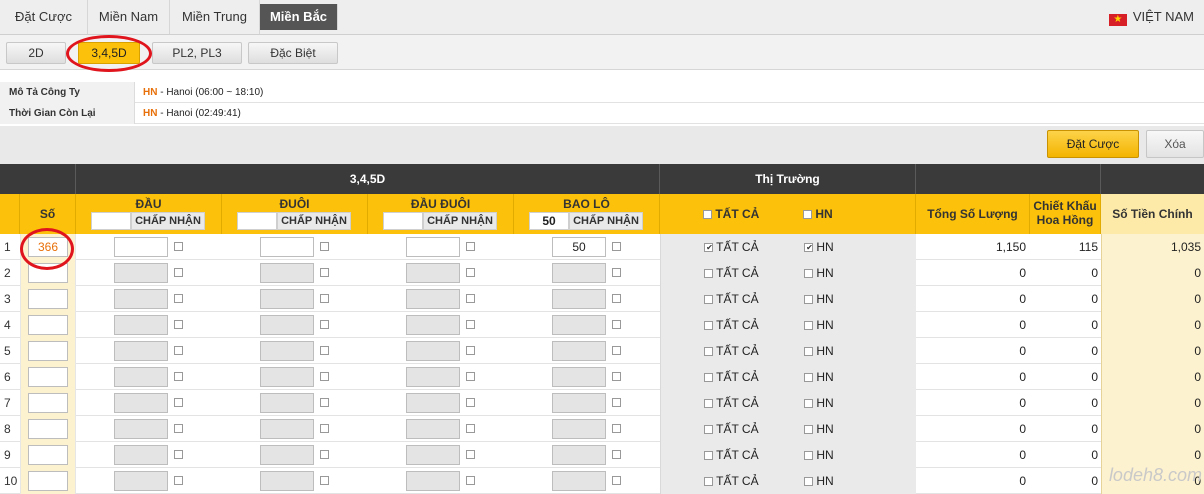 This screenshot has height=494, width=1204. What do you see at coordinates (197, 53) in the screenshot?
I see `subtab-pl2-pl3: PL2, PL3` at bounding box center [197, 53].